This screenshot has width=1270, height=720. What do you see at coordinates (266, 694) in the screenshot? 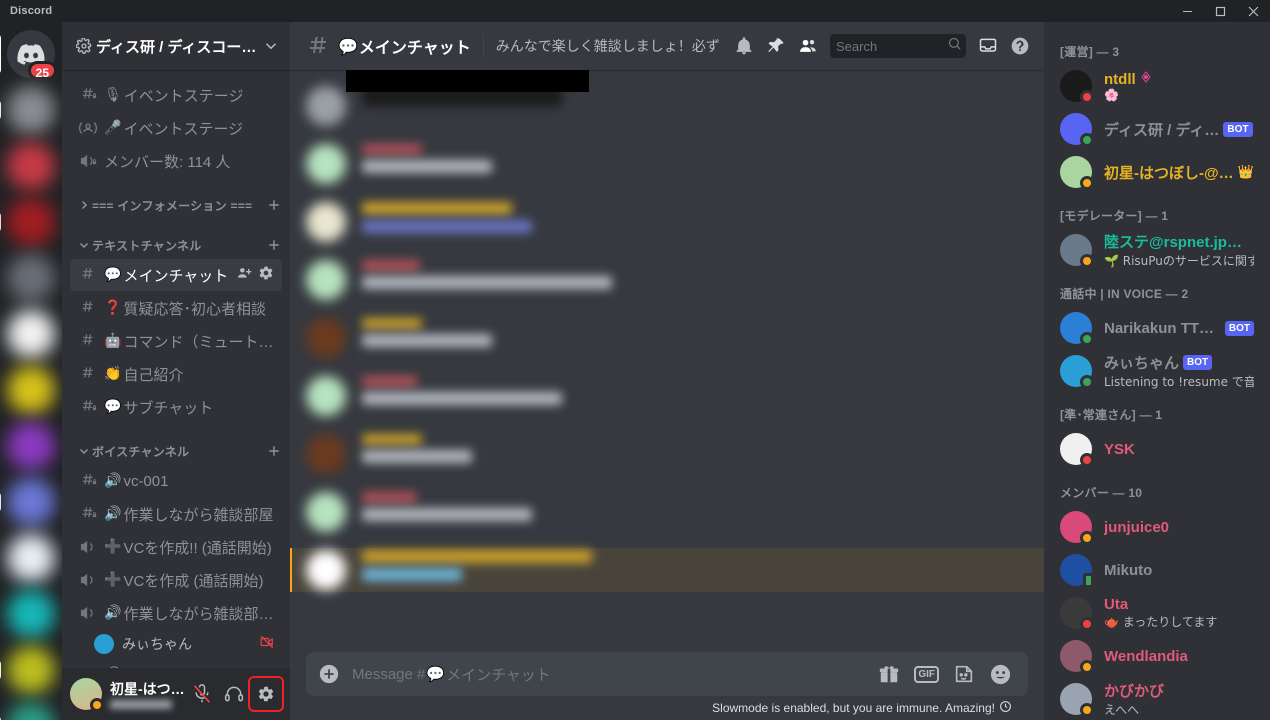
I see `user-settings-button` at bounding box center [266, 694].